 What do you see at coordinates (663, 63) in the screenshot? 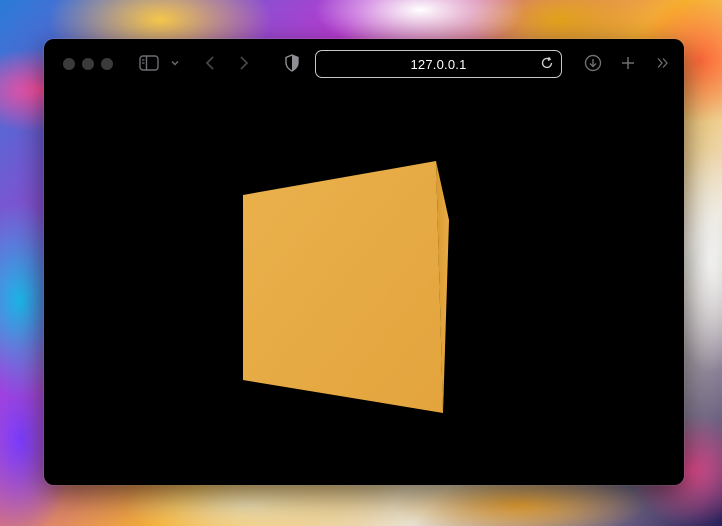
I see `double-chevron-icon` at bounding box center [663, 63].